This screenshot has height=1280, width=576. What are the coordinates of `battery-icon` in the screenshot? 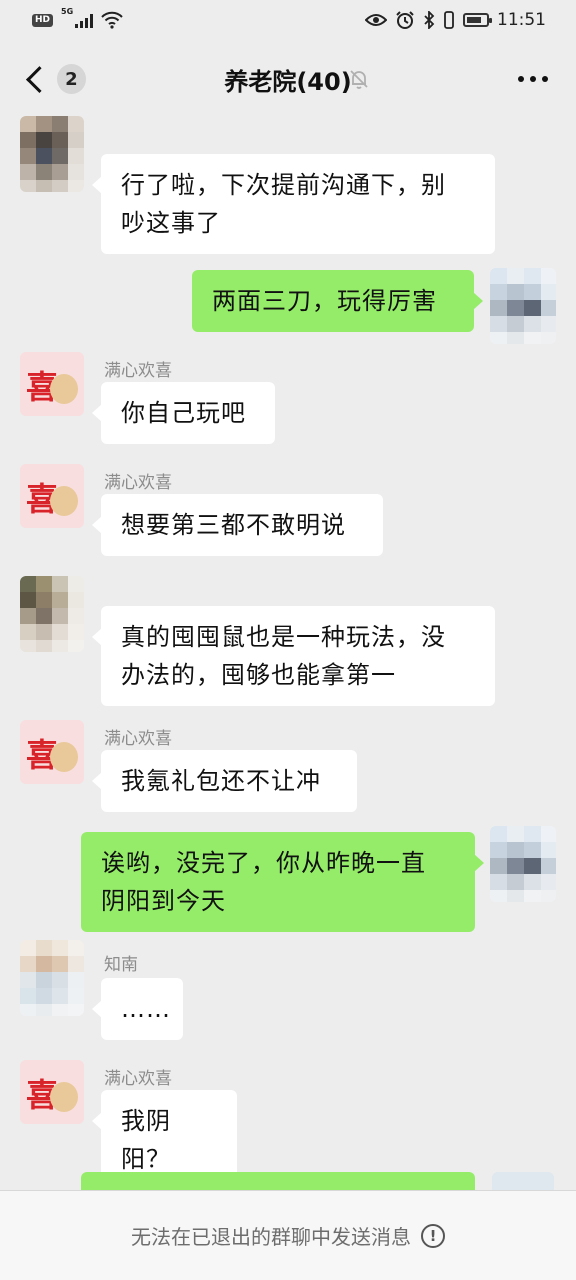 It's located at (477, 20).